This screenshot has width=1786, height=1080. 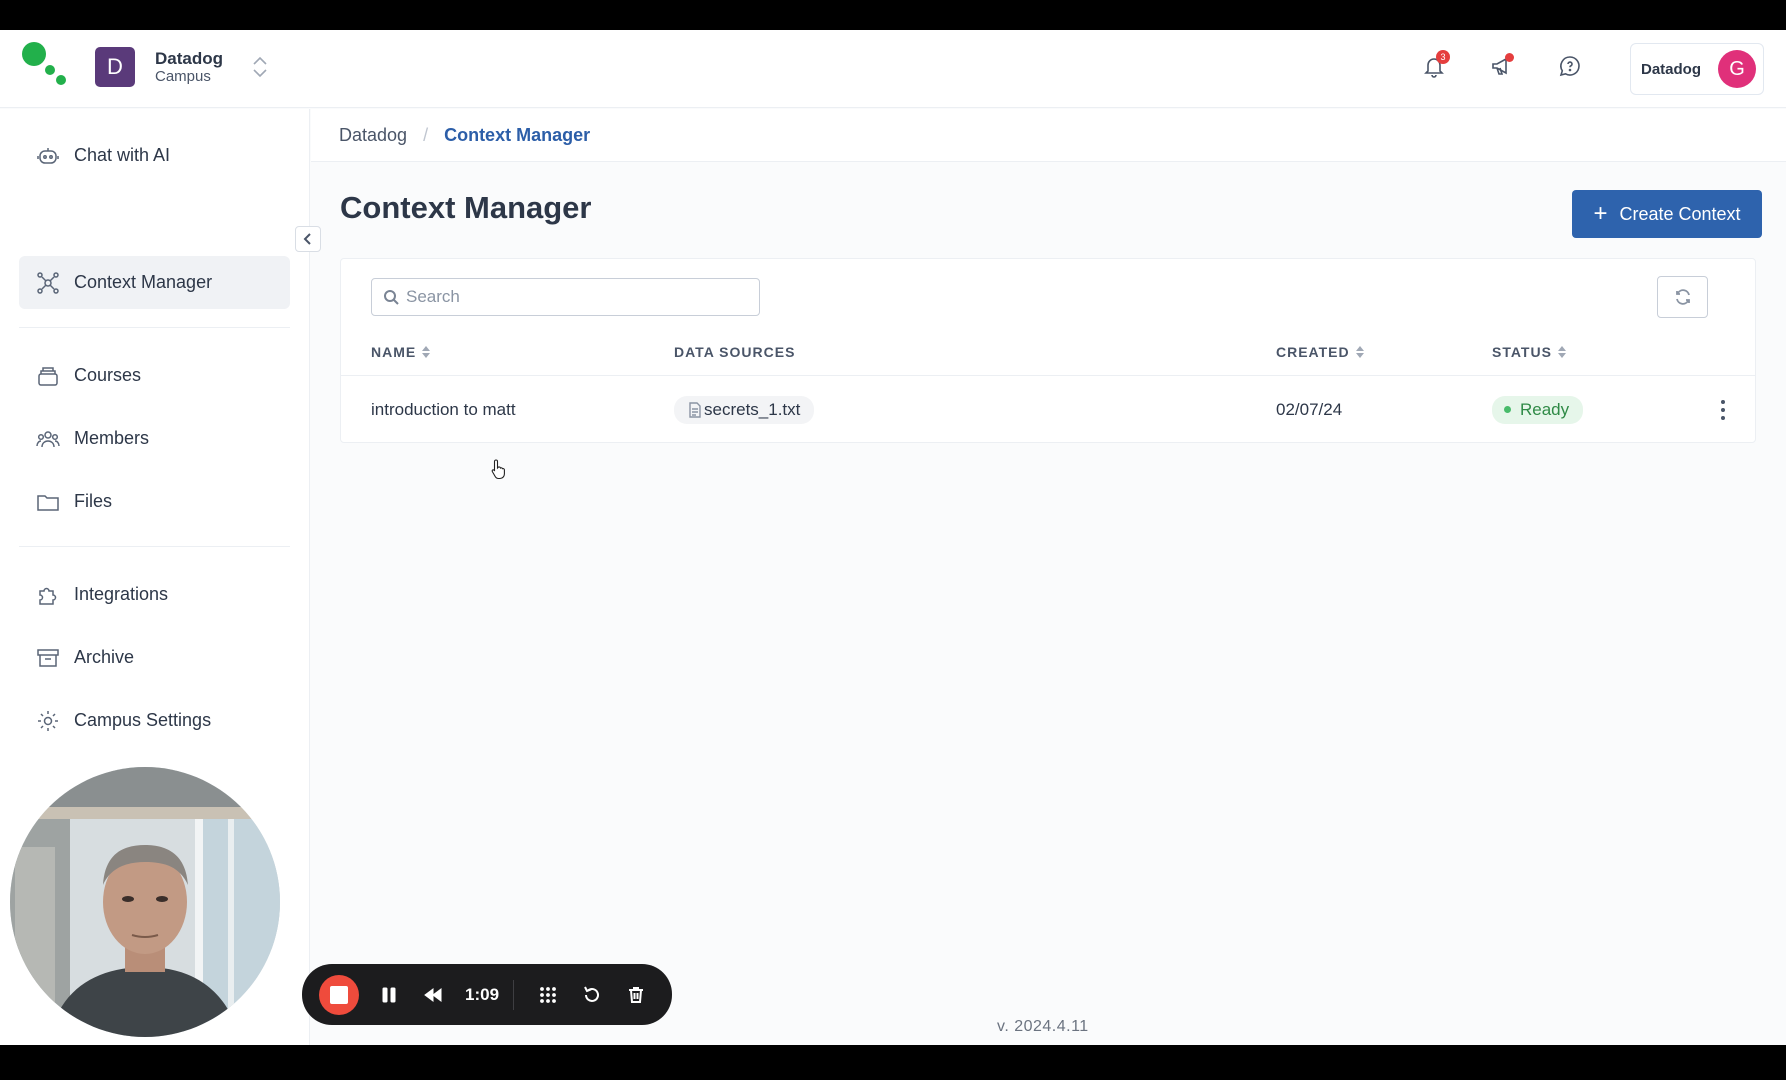 What do you see at coordinates (1522, 352) in the screenshot?
I see `column-header-label: STATUS` at bounding box center [1522, 352].